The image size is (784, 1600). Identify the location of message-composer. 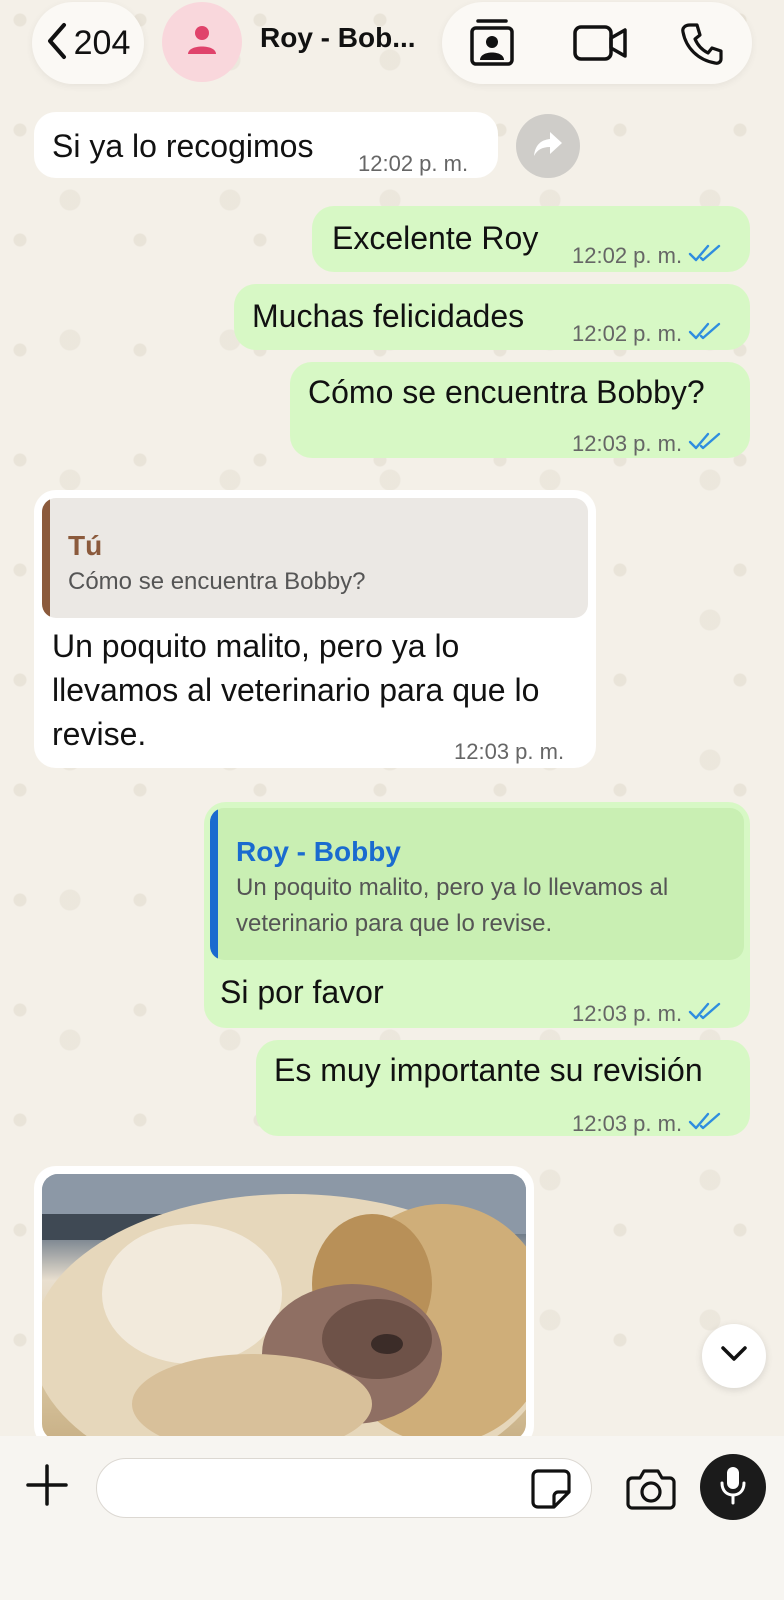
(392, 1518).